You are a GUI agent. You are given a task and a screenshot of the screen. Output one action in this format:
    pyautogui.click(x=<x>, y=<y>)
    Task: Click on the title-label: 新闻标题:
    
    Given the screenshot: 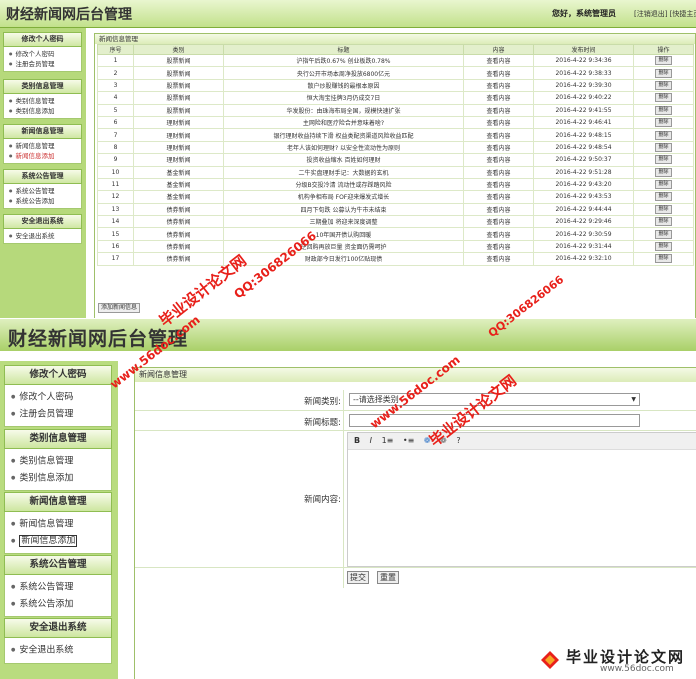 What is the action you would take?
    pyautogui.click(x=322, y=423)
    